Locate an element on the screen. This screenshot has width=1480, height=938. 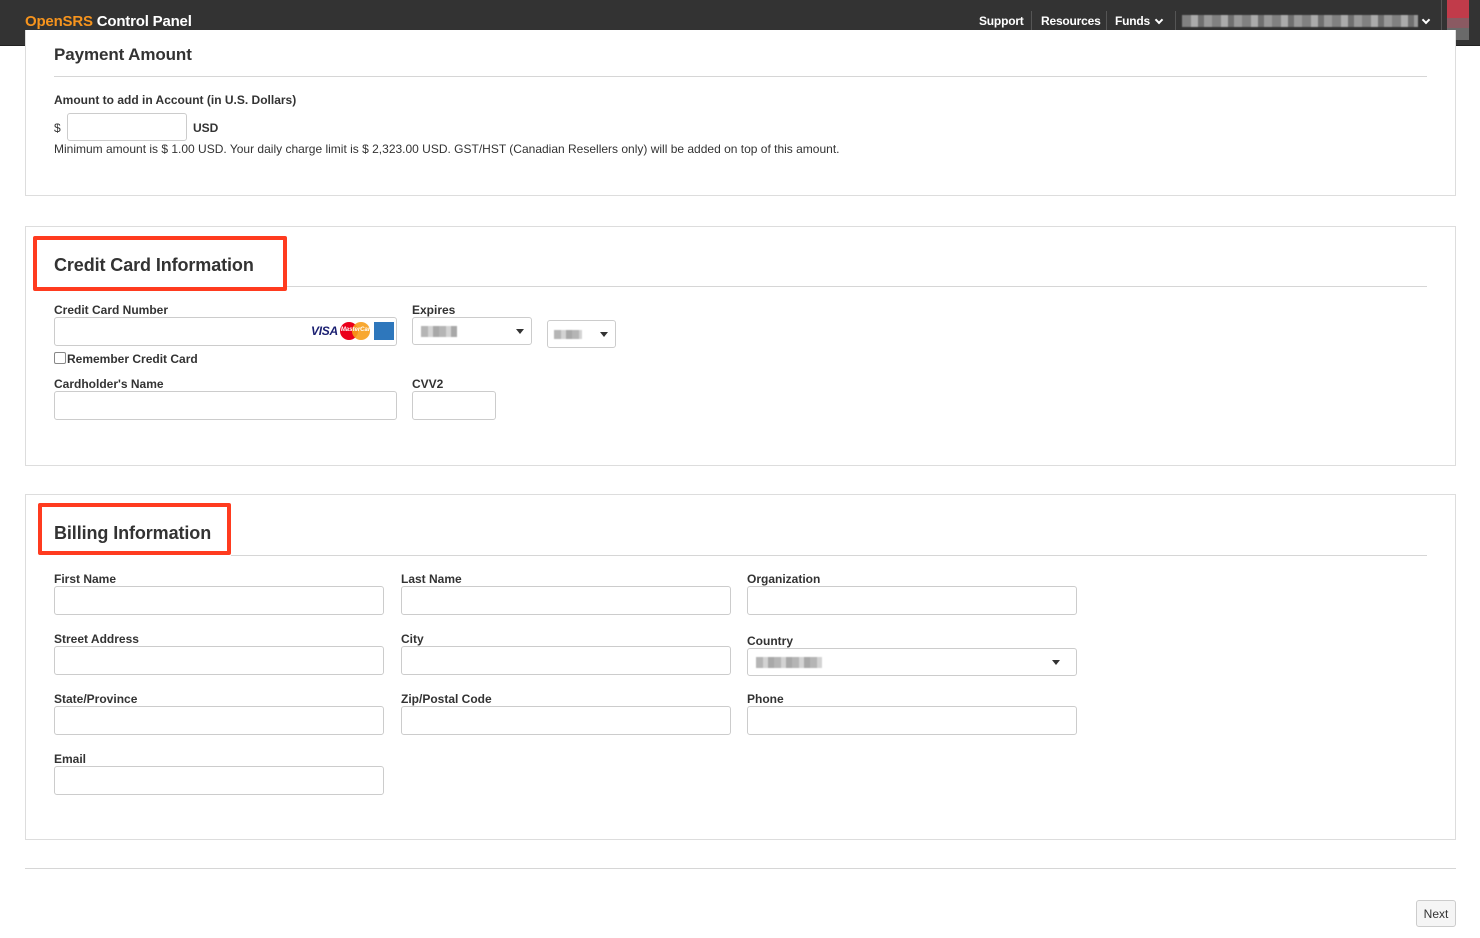
city-label: City is located at coordinates (412, 639).